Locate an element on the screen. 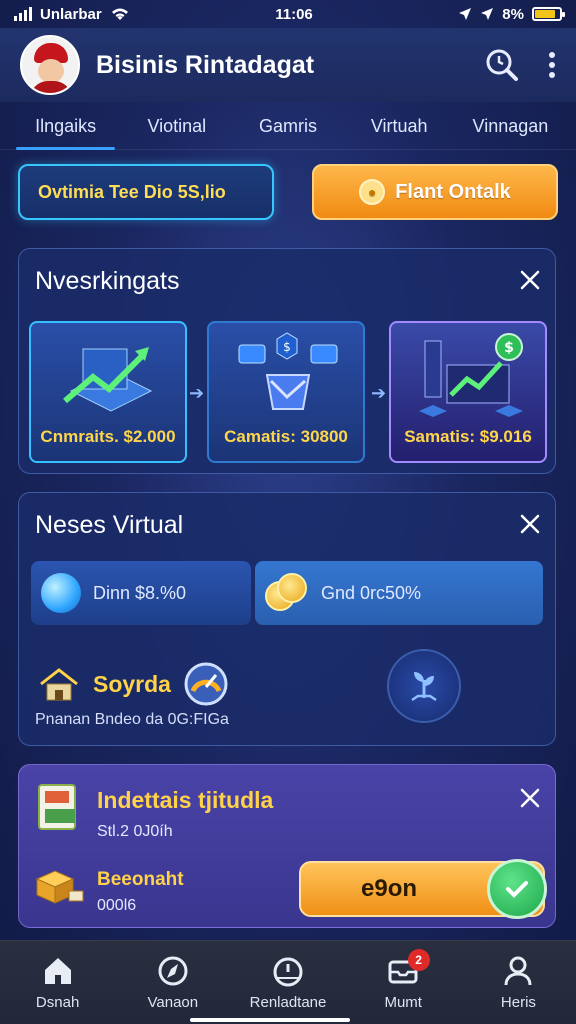 Image resolution: width=576 pixels, height=1024 pixels. search-history-button is located at coordinates (502, 65).